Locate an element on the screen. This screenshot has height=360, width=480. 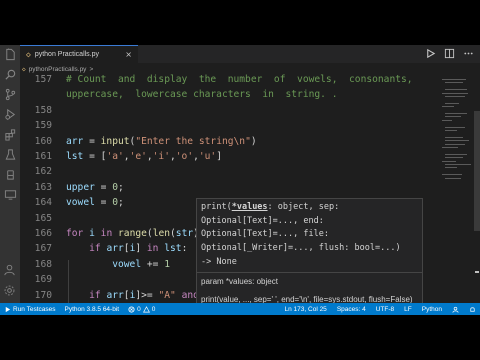
line-number: 170 is located at coordinates (43, 295).